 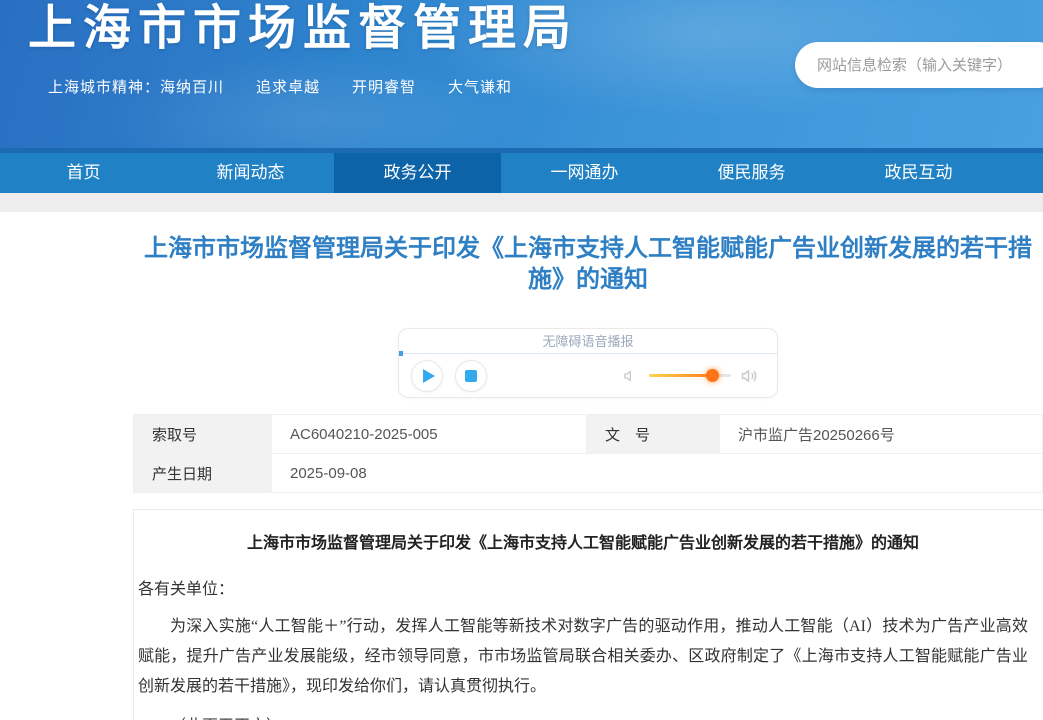 I want to click on play-button, so click(x=427, y=375).